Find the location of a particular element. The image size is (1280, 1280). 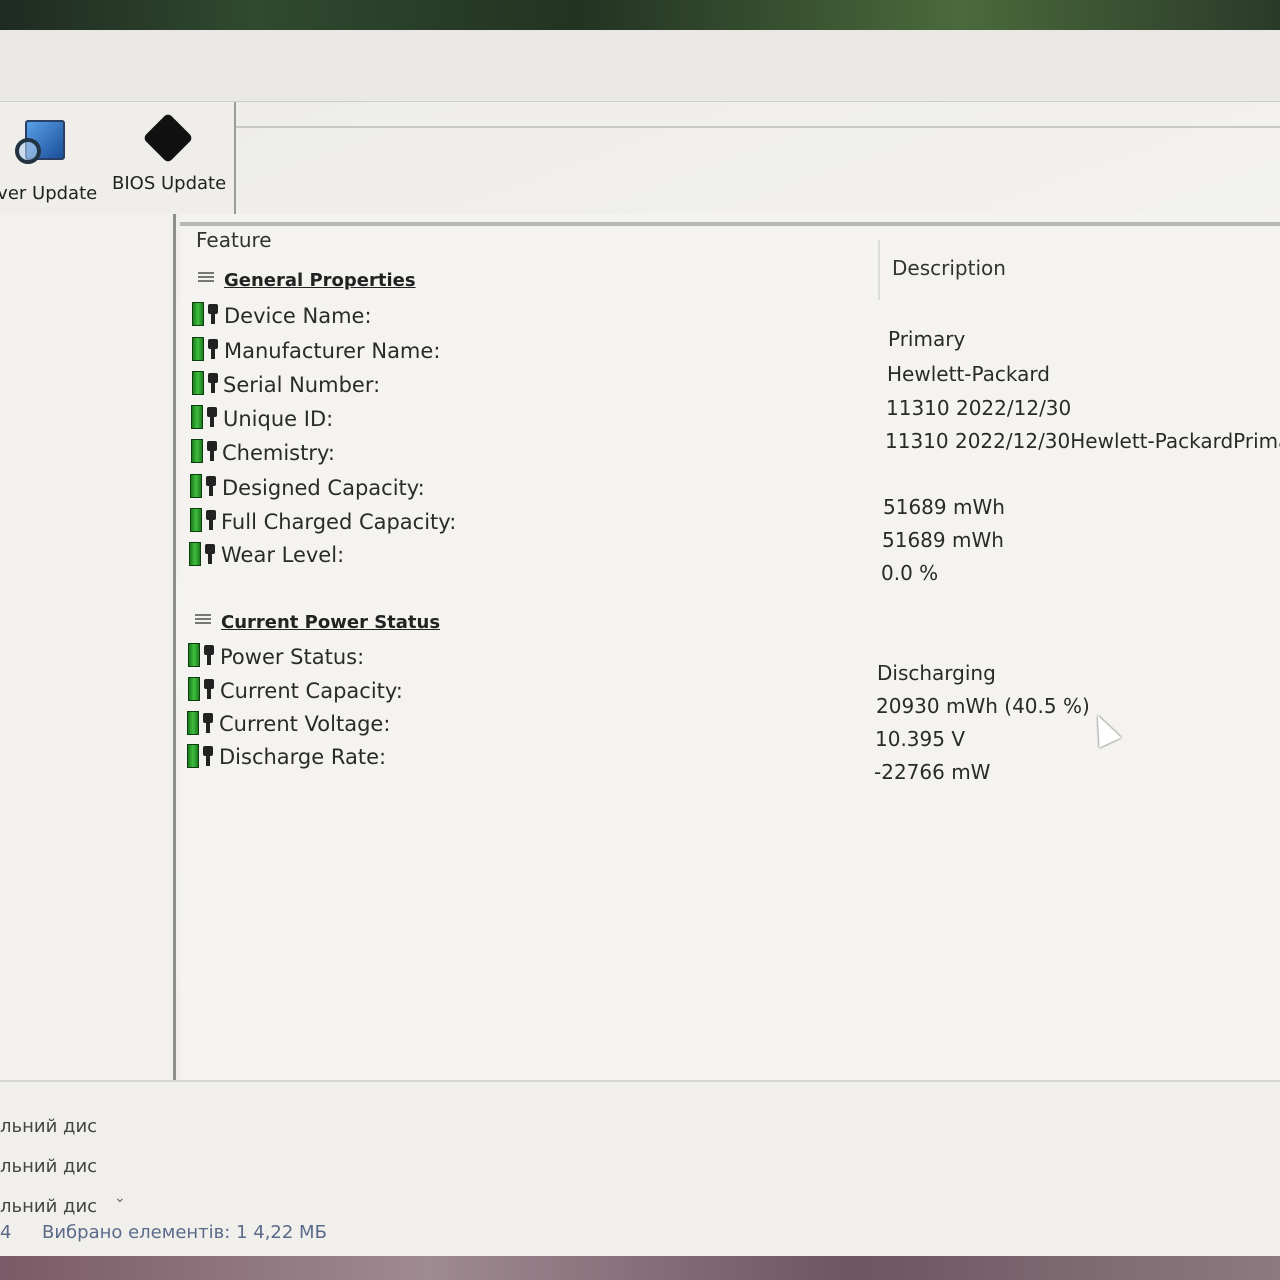

feature-manufacturer-name: Manufacturer Name: is located at coordinates (332, 351).